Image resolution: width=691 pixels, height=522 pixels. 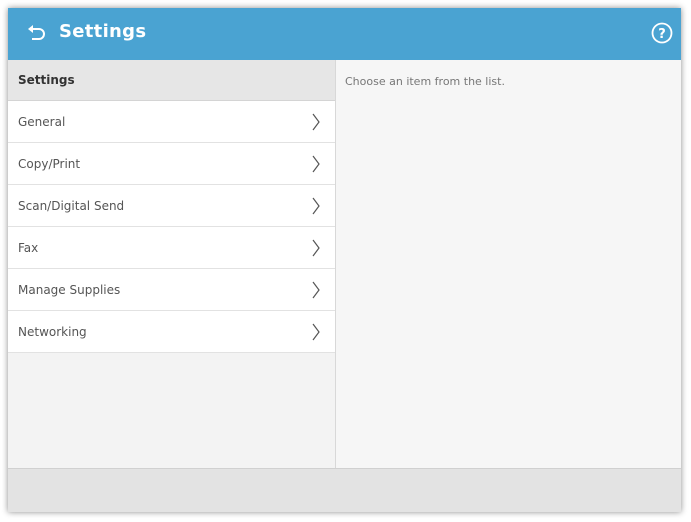 What do you see at coordinates (344, 34) in the screenshot?
I see `header-bar: Settings ?` at bounding box center [344, 34].